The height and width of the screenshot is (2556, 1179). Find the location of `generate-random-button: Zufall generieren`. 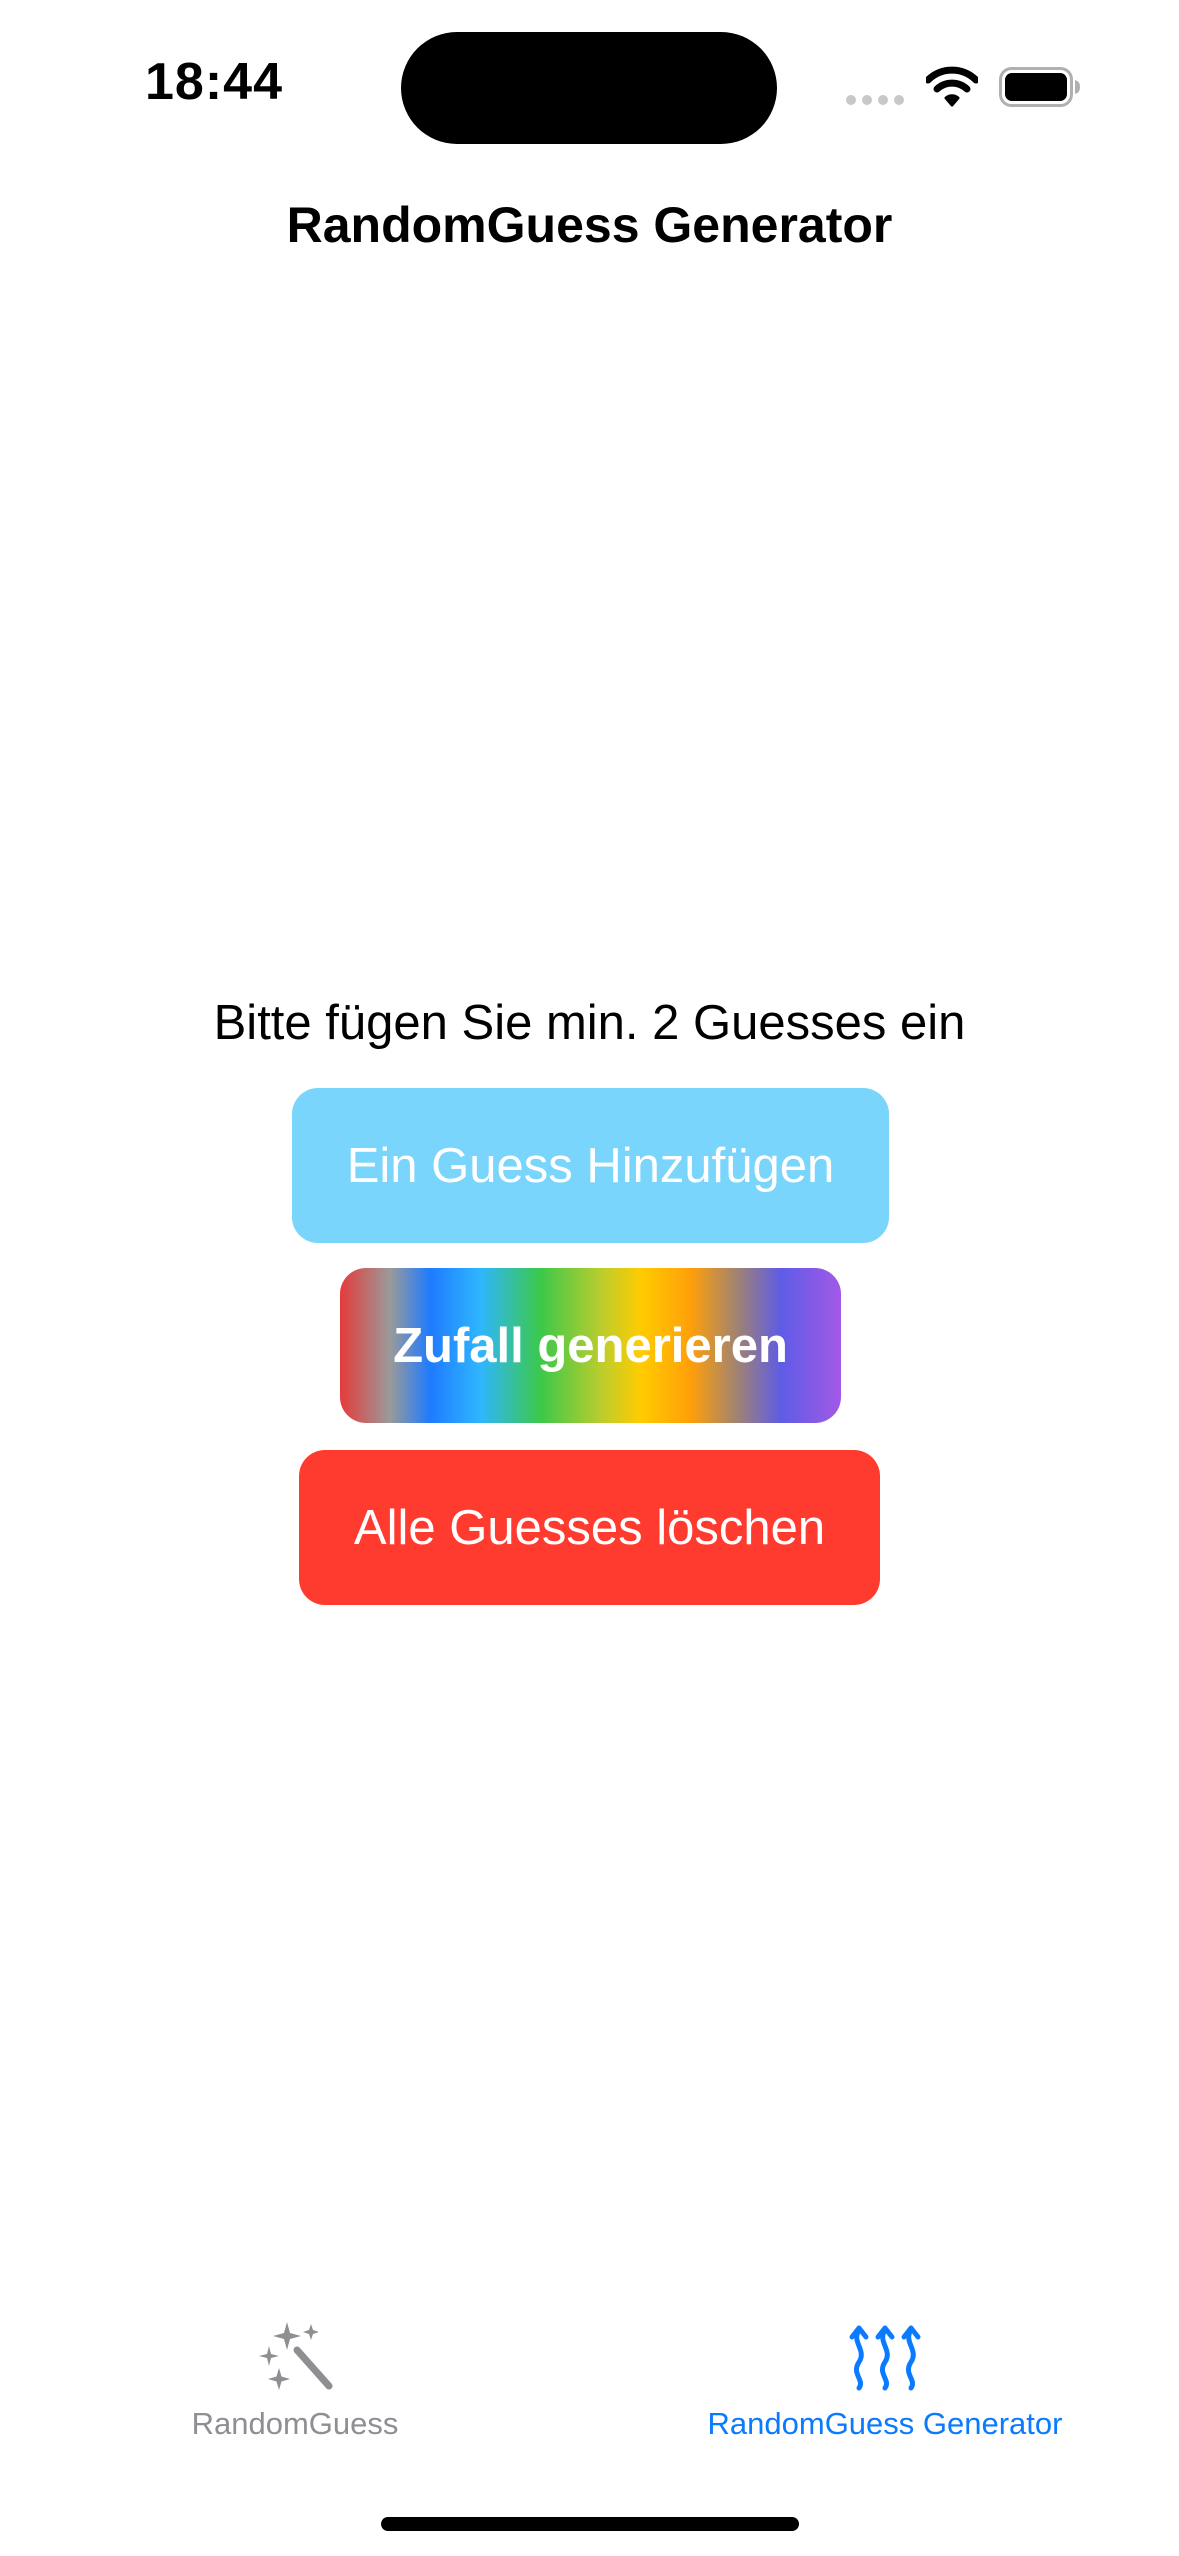

generate-random-button: Zufall generieren is located at coordinates (590, 1345).